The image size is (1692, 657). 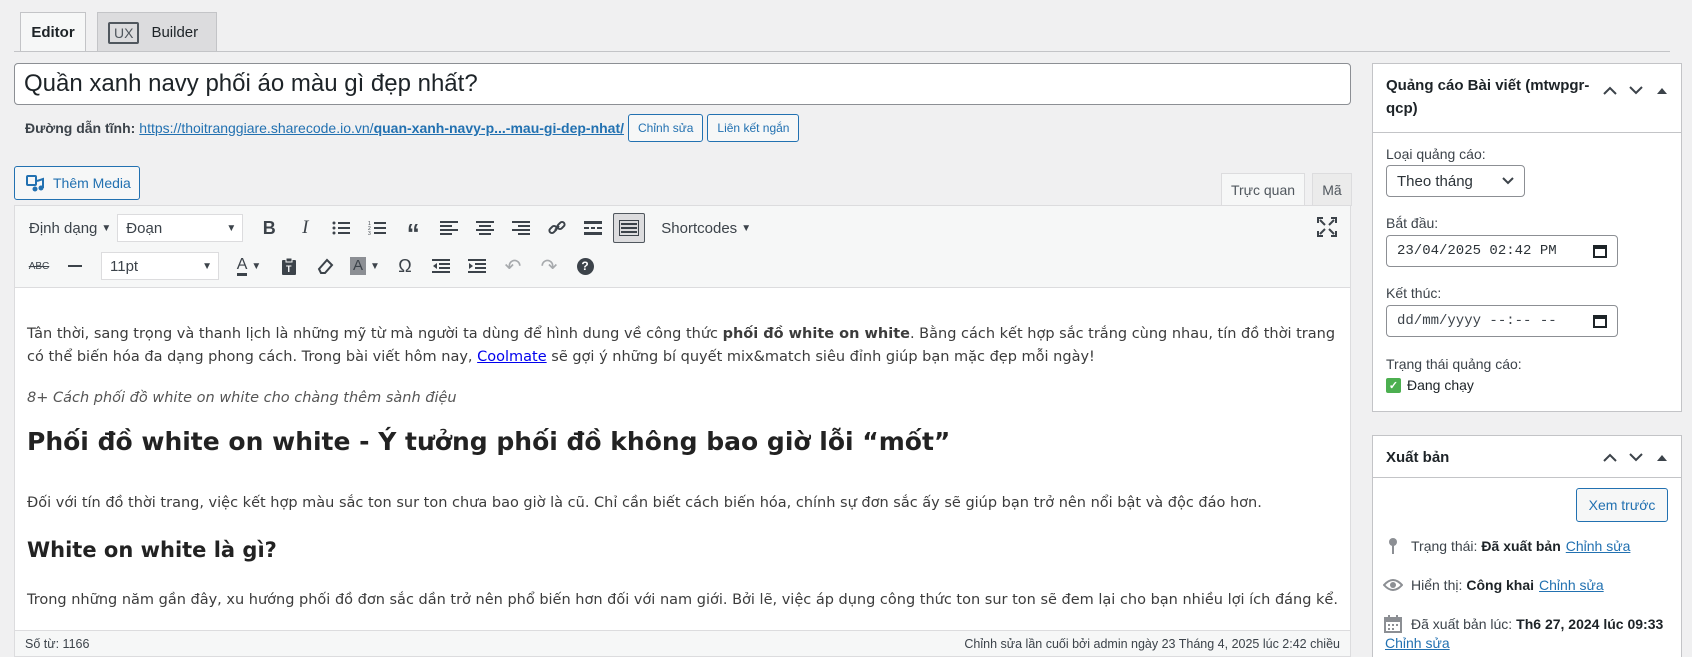 I want to click on toolbar-row-1: Định dạng ▼ Đoạn ▼ B I 123 “ Shortcodes ▼, so click(x=390, y=228).